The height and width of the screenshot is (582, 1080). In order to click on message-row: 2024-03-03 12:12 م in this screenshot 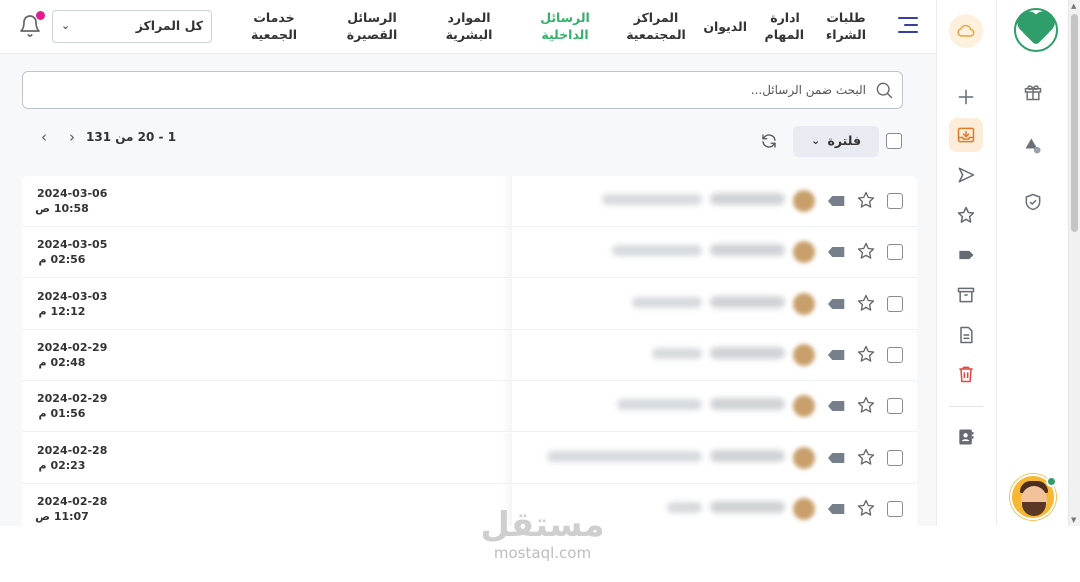, I will do `click(469, 304)`.